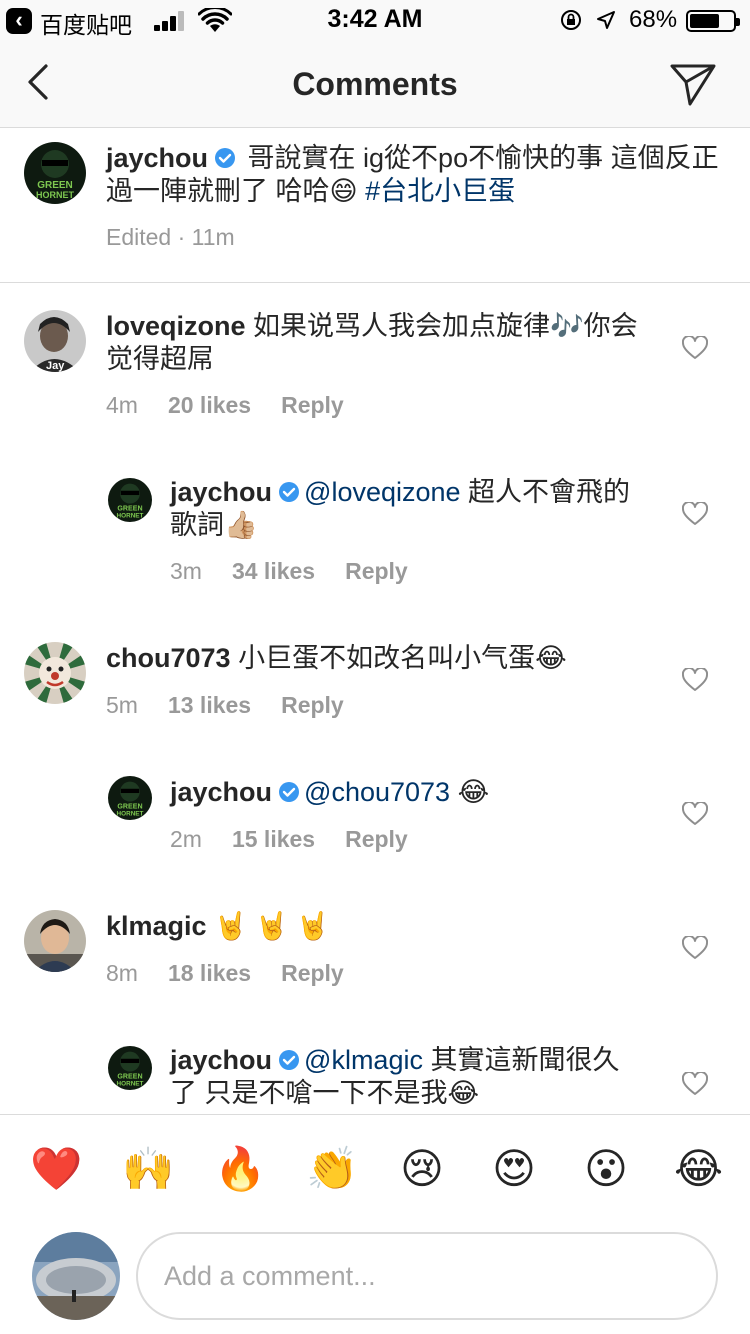 The width and height of the screenshot is (750, 1334). I want to click on rotation-lock-icon, so click(571, 20).